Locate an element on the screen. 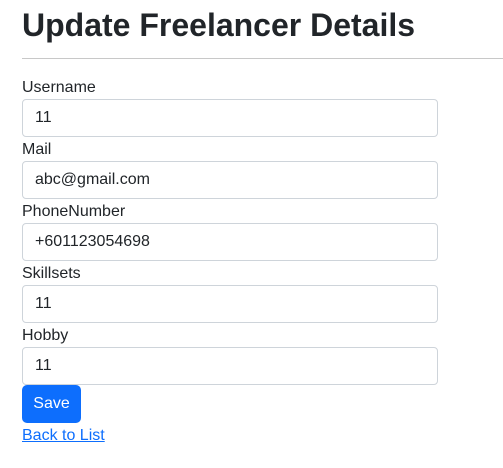 The image size is (503, 468). back-to-list-link: Back to List is located at coordinates (63, 436).